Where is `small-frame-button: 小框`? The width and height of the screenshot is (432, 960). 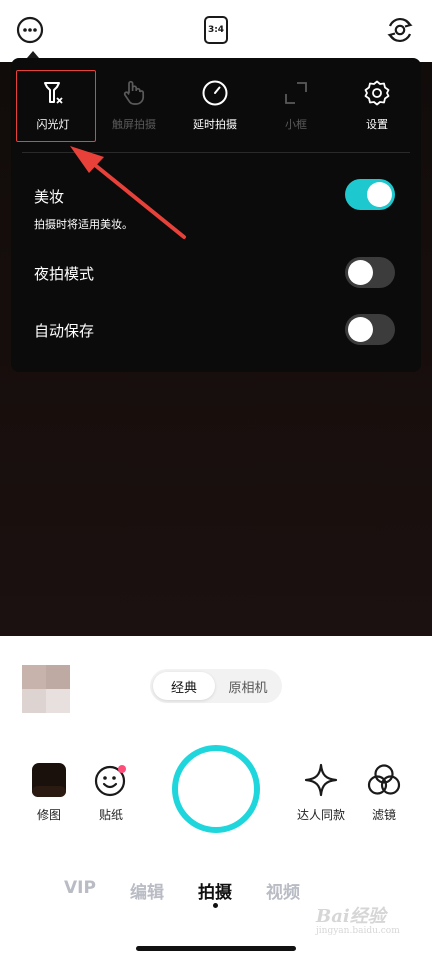 small-frame-button: 小框 is located at coordinates (296, 108).